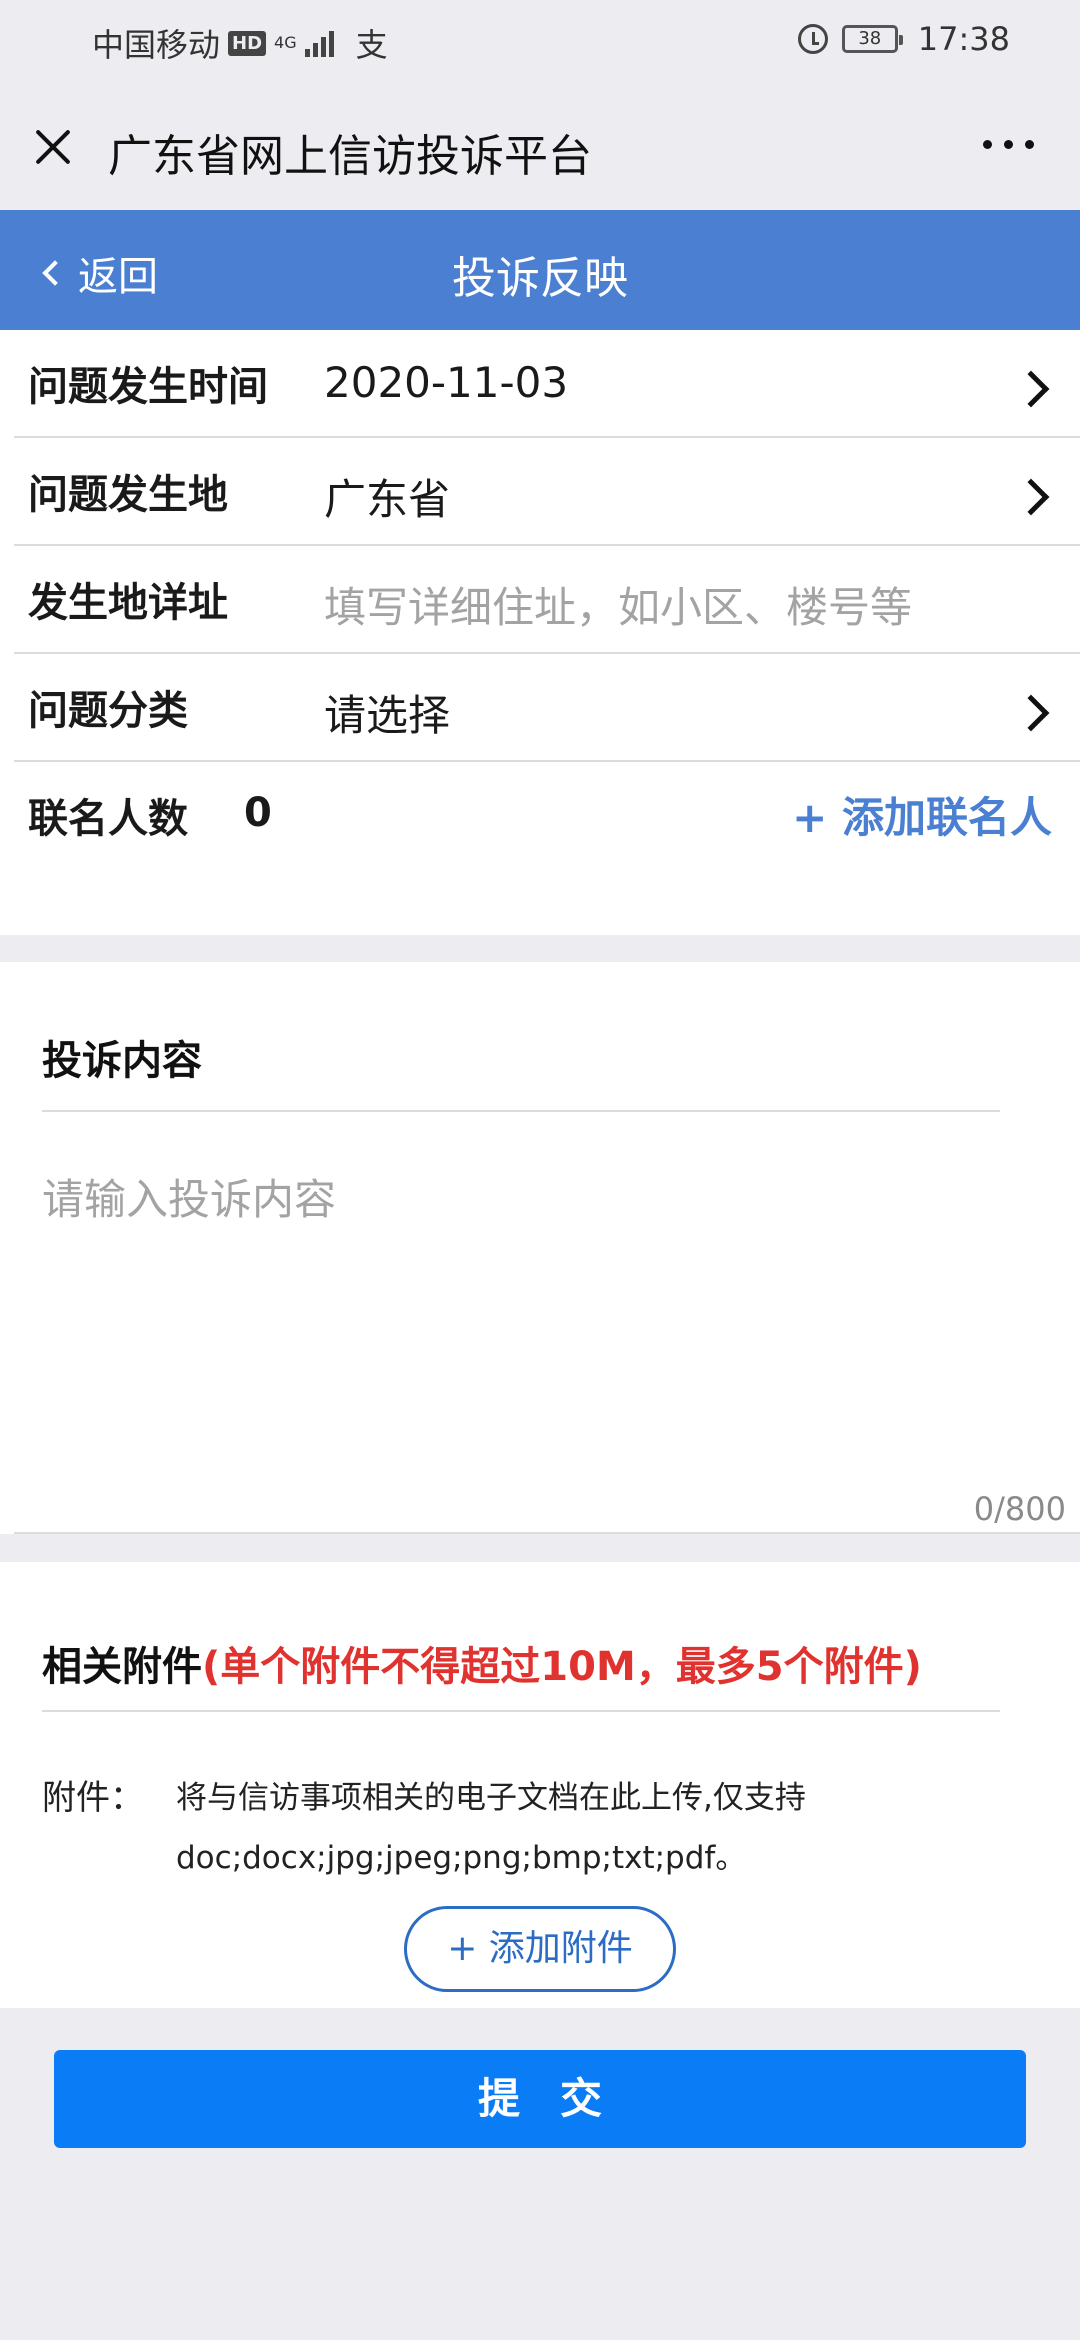  Describe the element at coordinates (148, 387) in the screenshot. I see `row-label: 问题发生时间` at that location.